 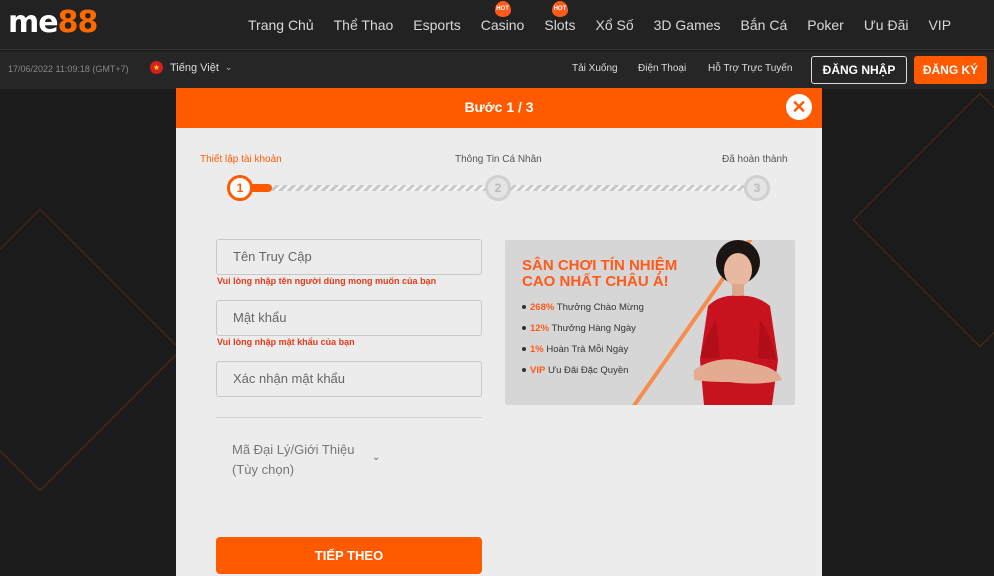 I want to click on nav-label: Xổ Số, so click(x=614, y=25).